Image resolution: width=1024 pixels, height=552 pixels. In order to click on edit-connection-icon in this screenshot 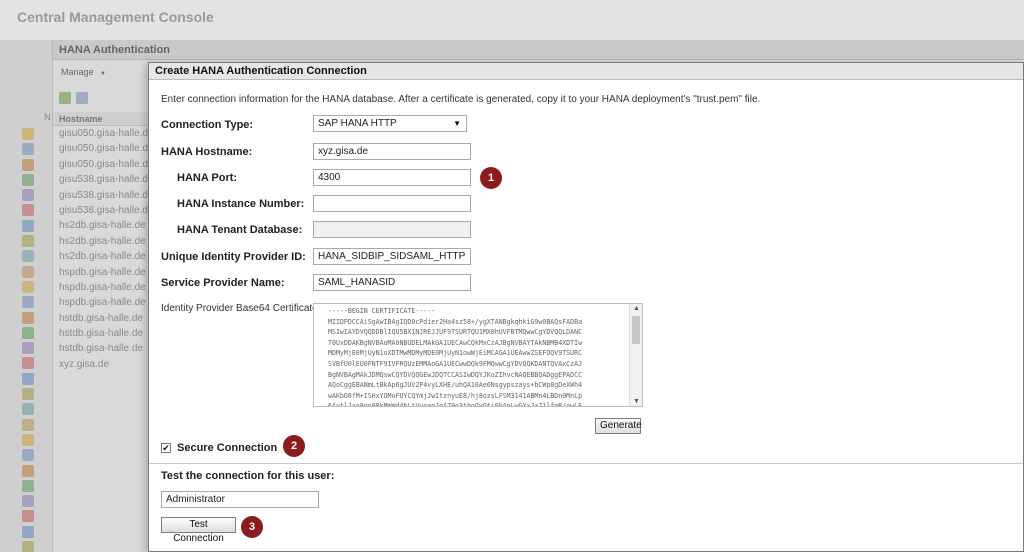, I will do `click(82, 98)`.